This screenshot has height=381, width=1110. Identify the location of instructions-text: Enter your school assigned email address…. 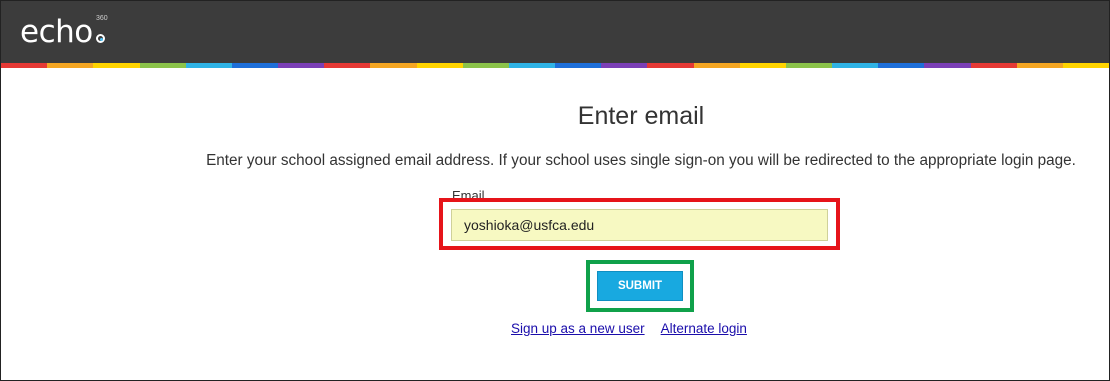
(641, 160).